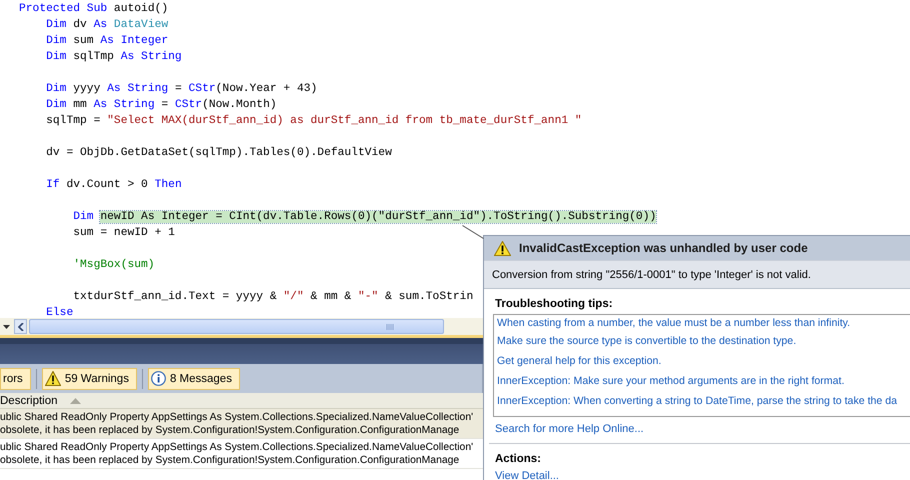 The height and width of the screenshot is (480, 910). Describe the element at coordinates (113, 265) in the screenshot. I see `code-line: 'MsgBox(sum)` at that location.